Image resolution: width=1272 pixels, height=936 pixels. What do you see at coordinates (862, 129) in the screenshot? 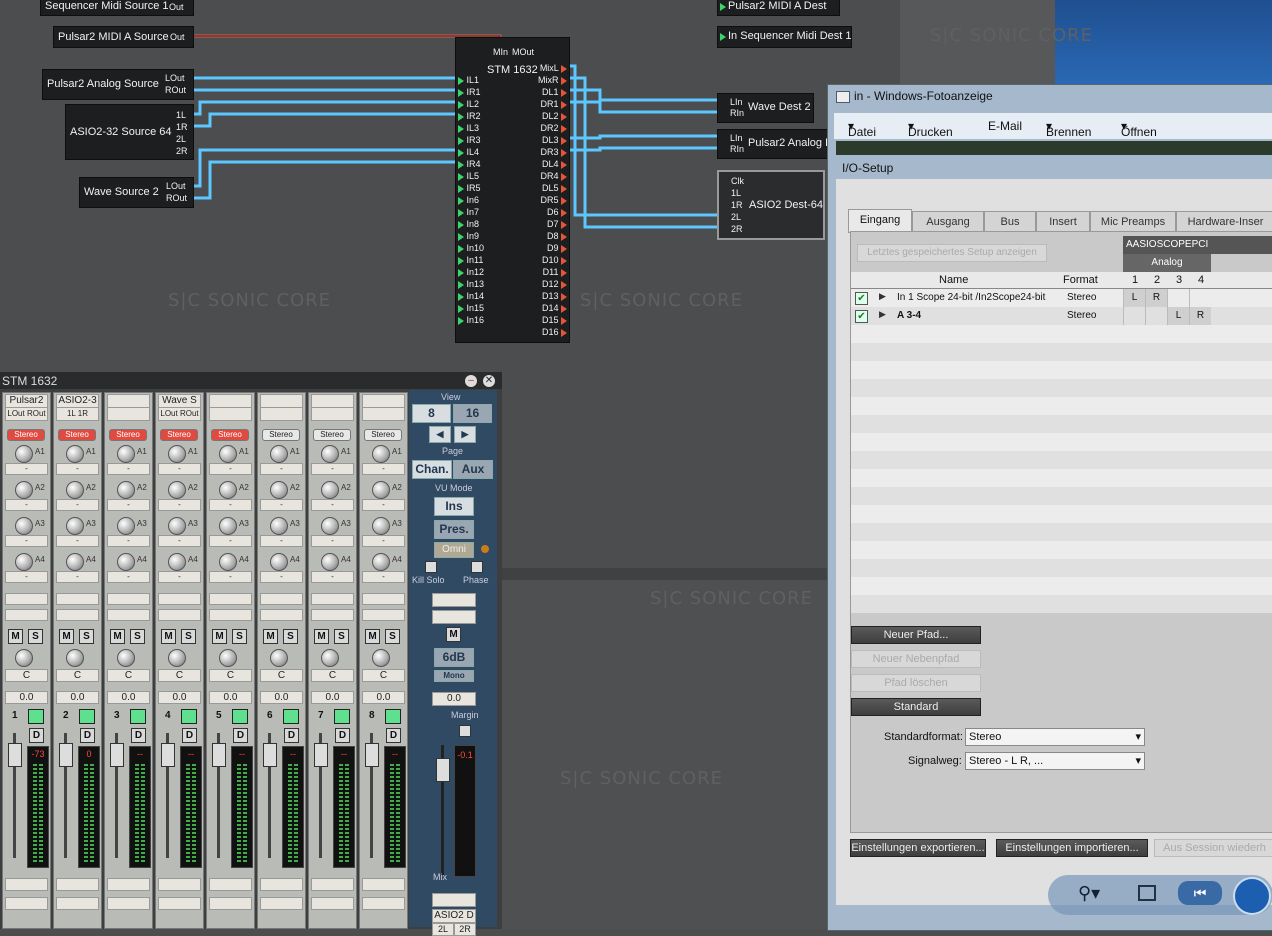
I see `menu-datei: Datei ▾` at bounding box center [862, 129].